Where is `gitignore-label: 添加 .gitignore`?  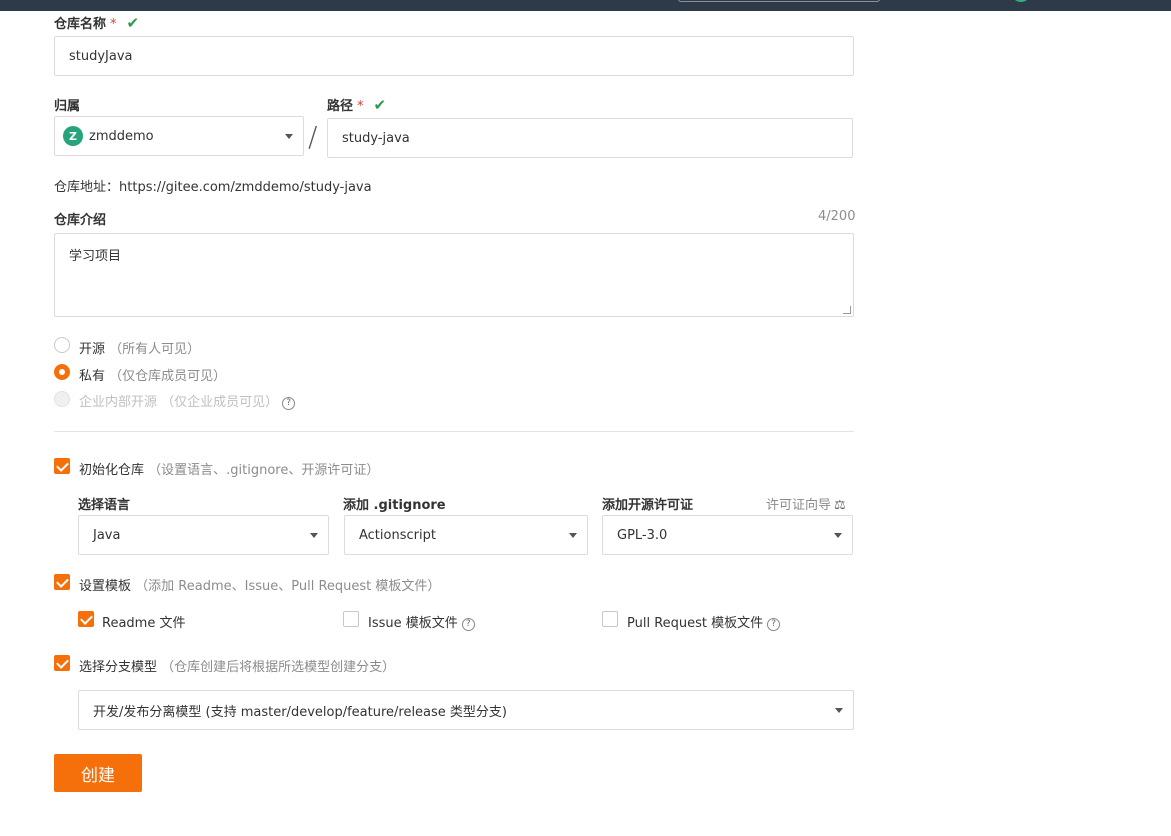 gitignore-label: 添加 .gitignore is located at coordinates (394, 505).